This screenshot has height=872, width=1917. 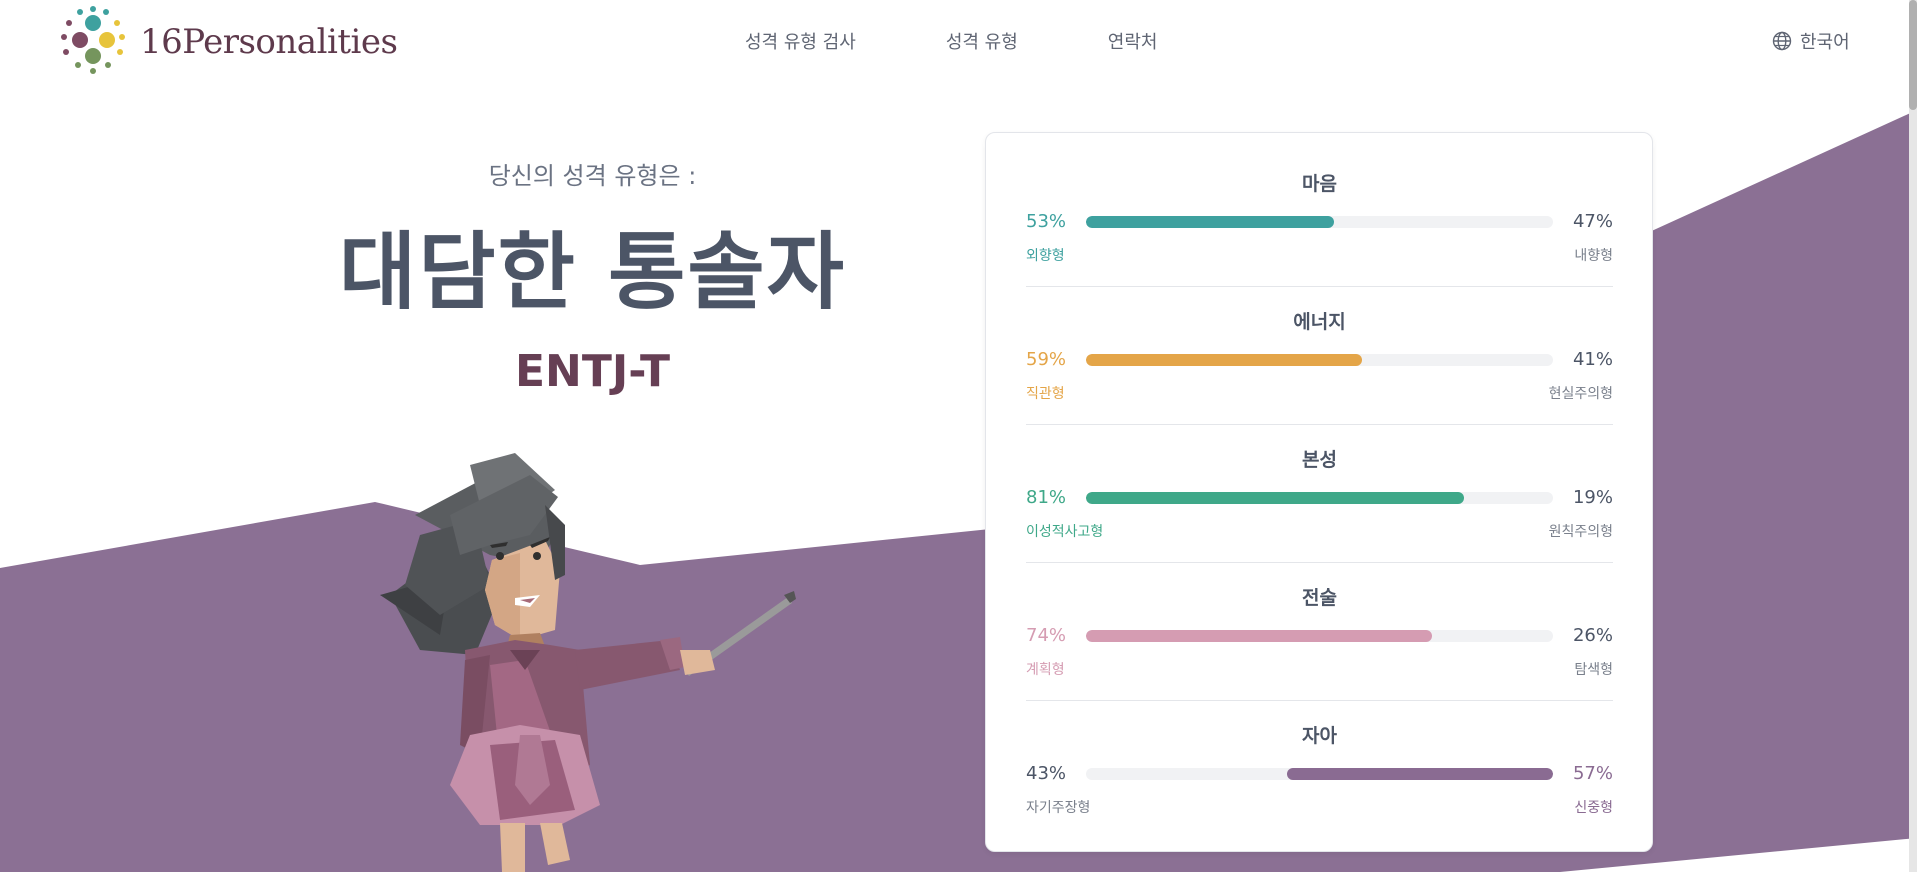 What do you see at coordinates (1319, 478) in the screenshot?
I see `trait-nature: 본성 81% 19% 이성적사고형 원칙주의형` at bounding box center [1319, 478].